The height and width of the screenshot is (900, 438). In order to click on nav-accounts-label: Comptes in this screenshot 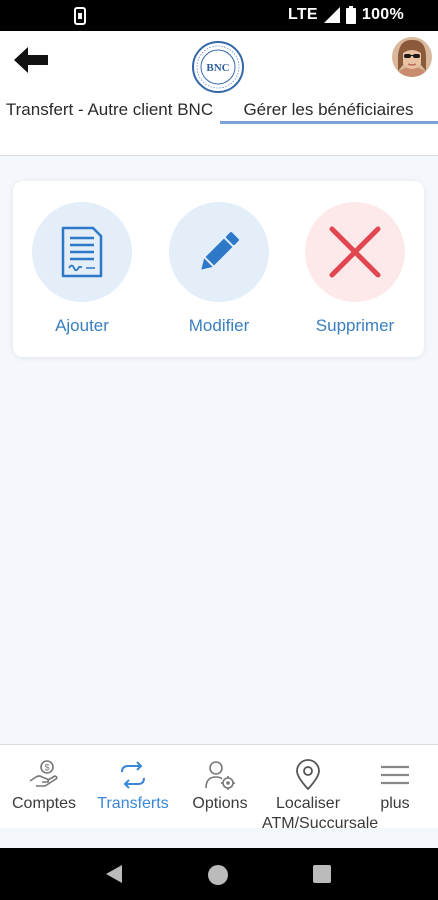, I will do `click(44, 803)`.